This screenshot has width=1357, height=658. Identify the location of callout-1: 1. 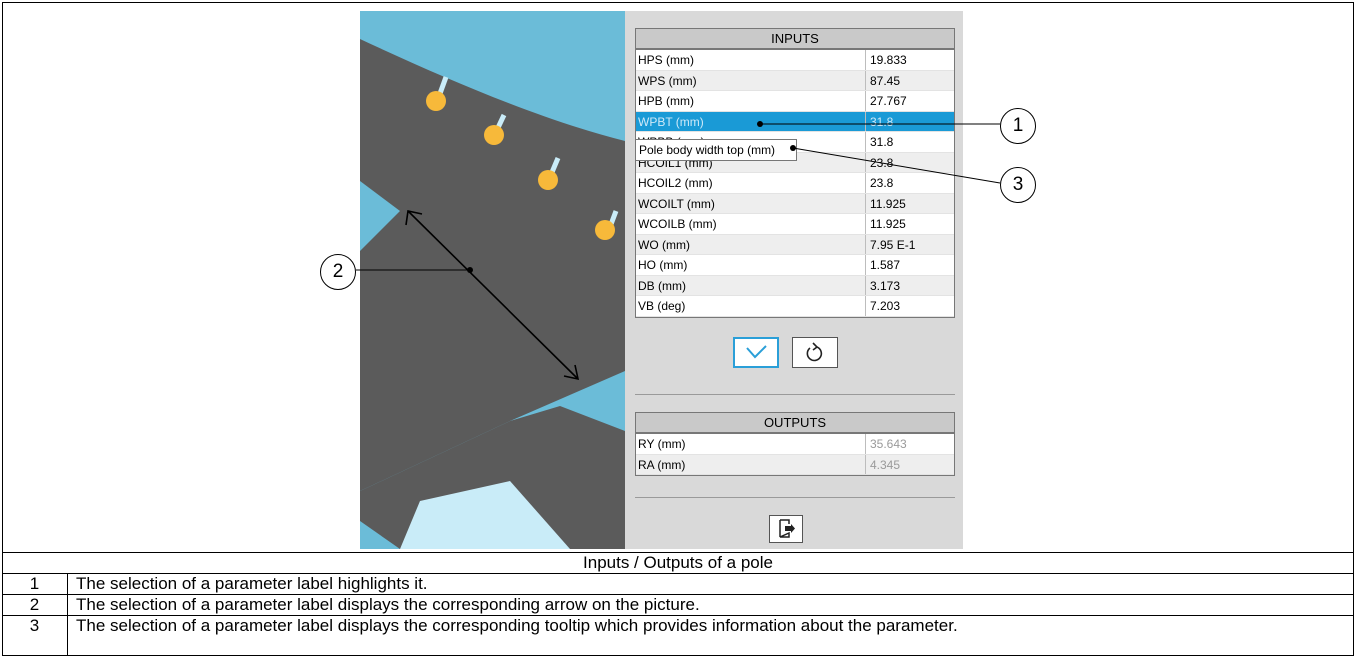
(1018, 126).